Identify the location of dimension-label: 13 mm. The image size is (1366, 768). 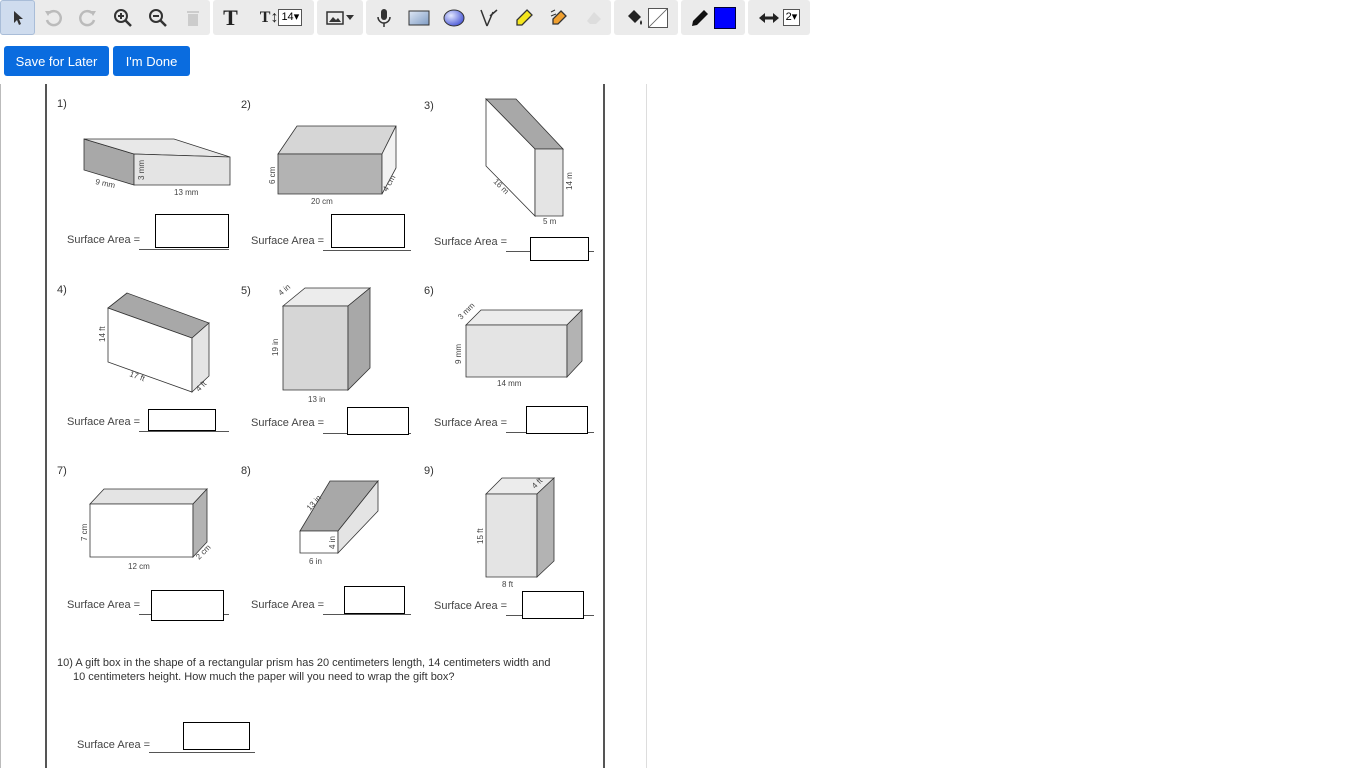
(186, 192).